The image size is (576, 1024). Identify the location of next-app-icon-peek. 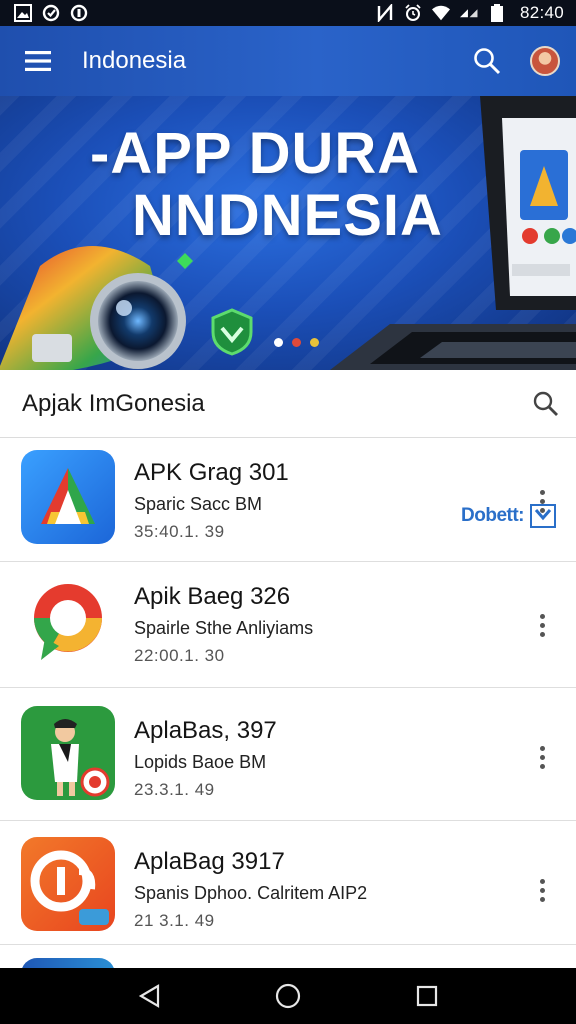
(68, 963).